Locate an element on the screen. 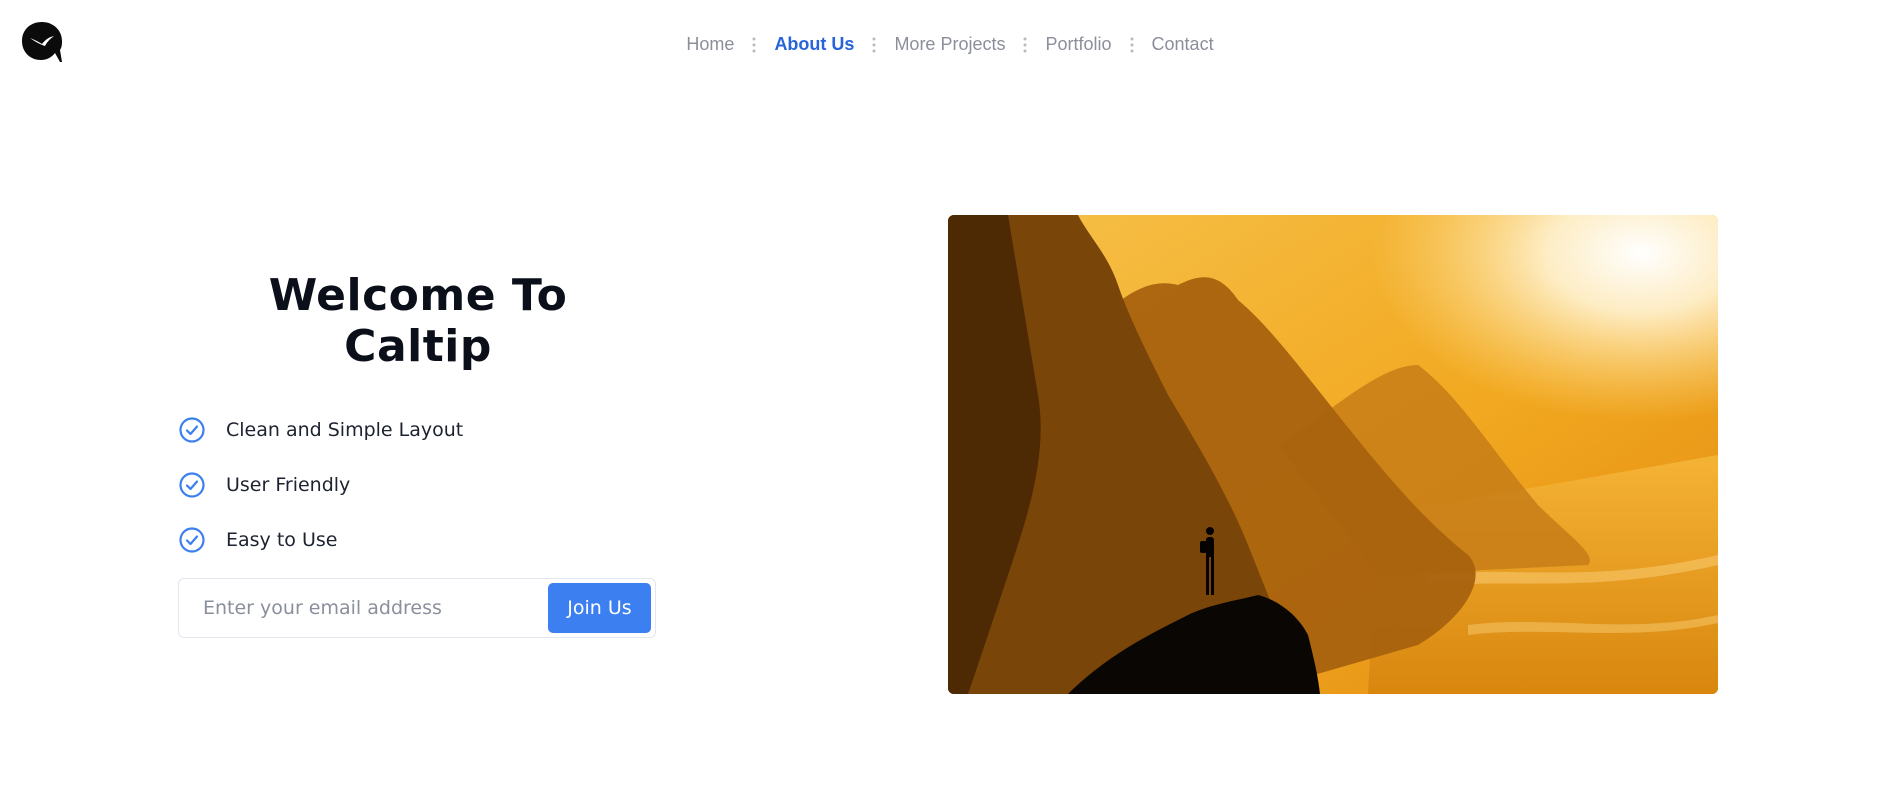 The width and height of the screenshot is (1900, 787). nav-item-home: Home is located at coordinates (710, 44).